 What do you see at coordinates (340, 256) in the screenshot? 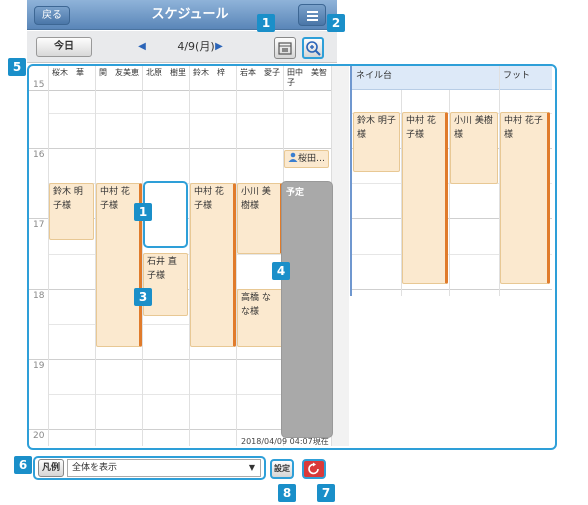
I see `scrollbar` at bounding box center [340, 256].